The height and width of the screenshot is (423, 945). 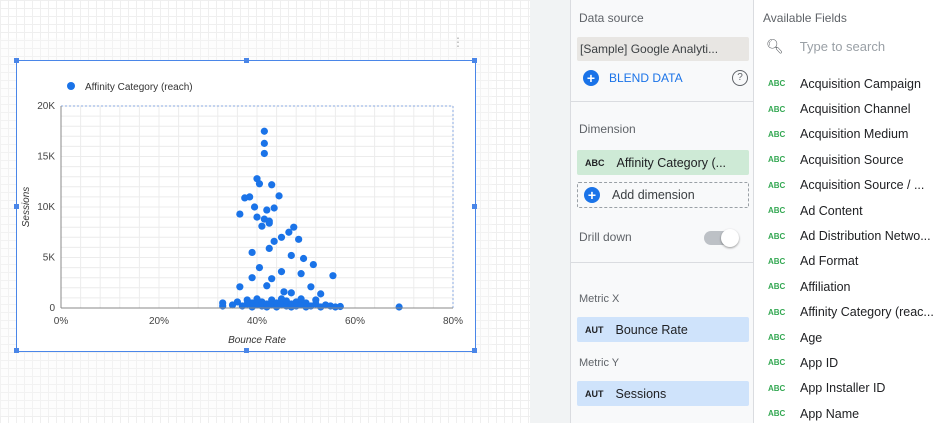 What do you see at coordinates (599, 363) in the screenshot?
I see `metric-y-label: Metric Y` at bounding box center [599, 363].